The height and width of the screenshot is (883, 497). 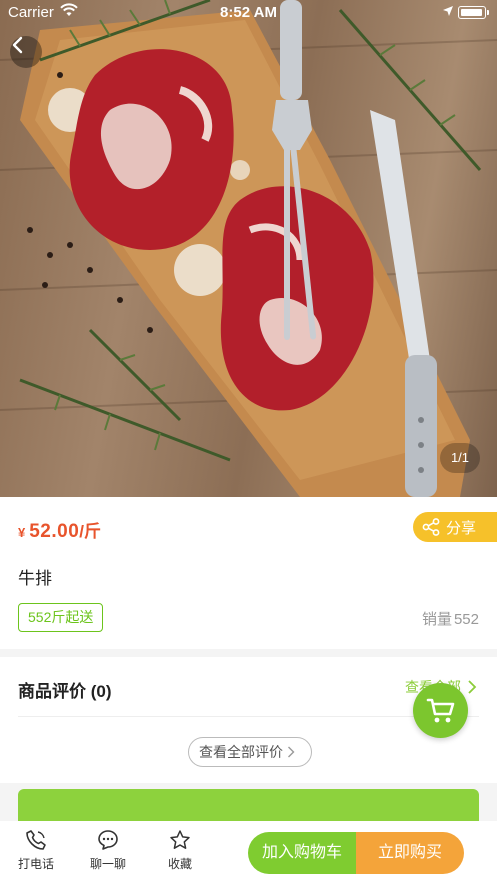 I want to click on min-order-badge: 552斤起送, so click(x=61, y=617).